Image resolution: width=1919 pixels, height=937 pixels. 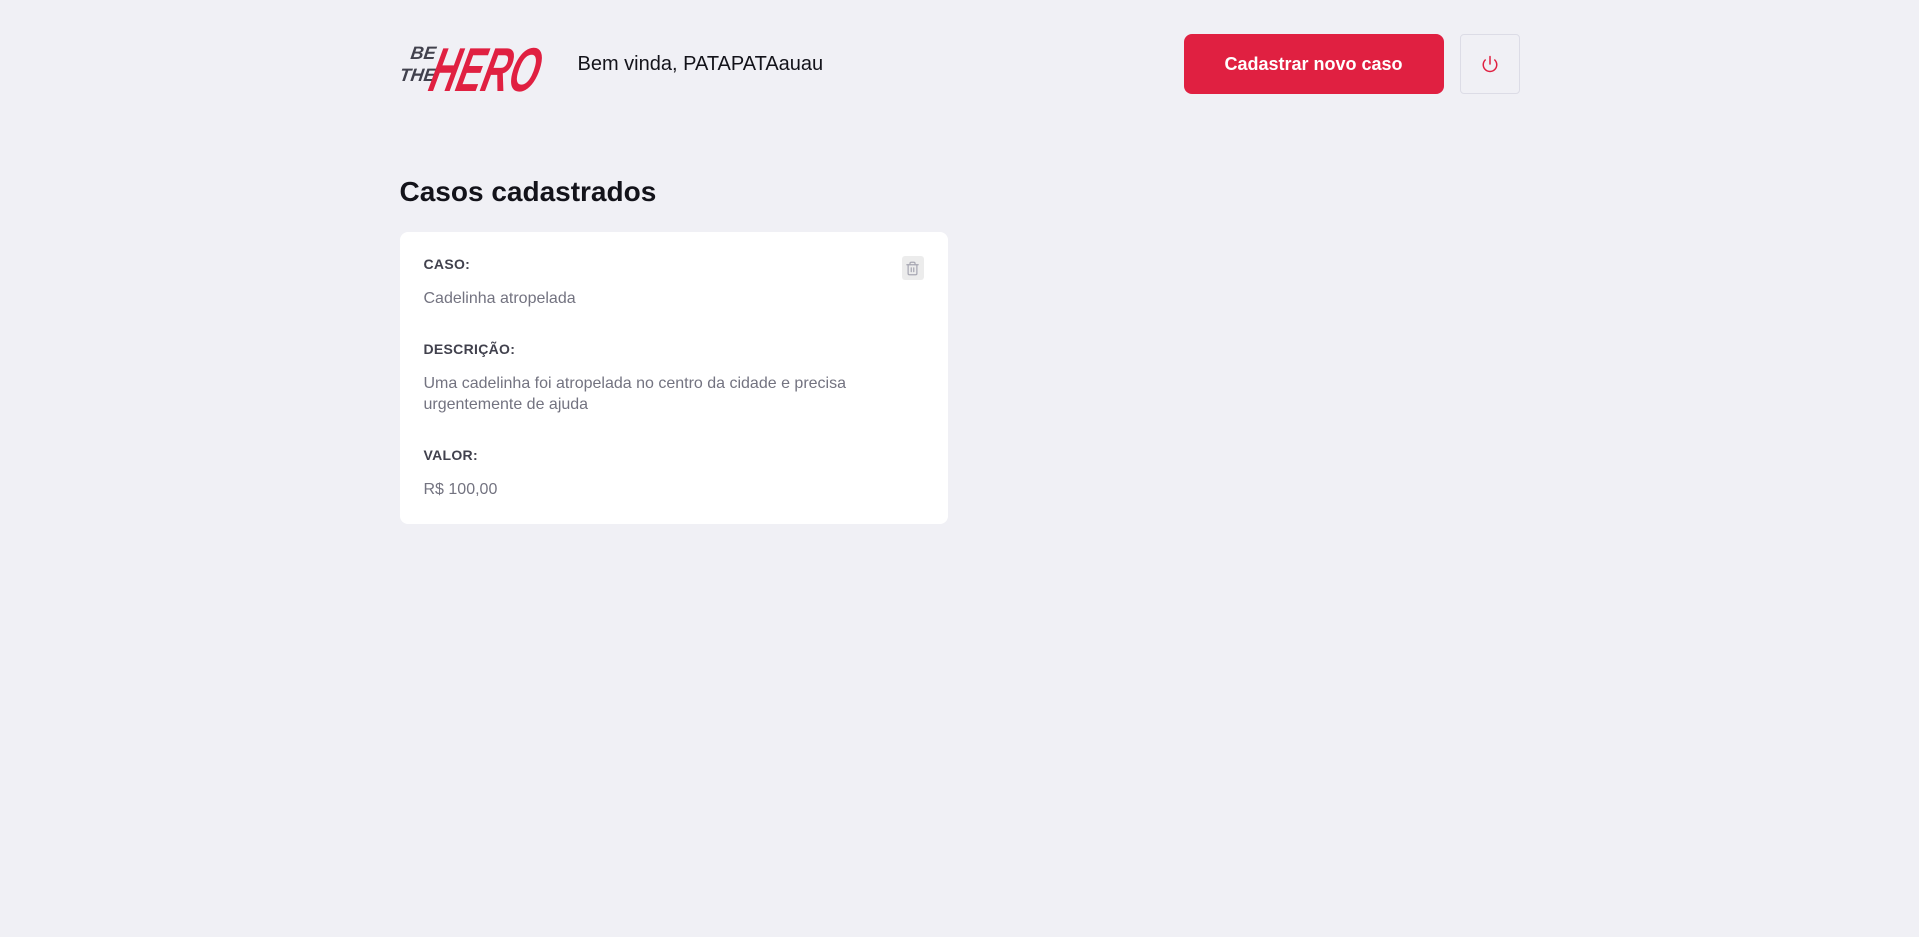 What do you see at coordinates (460, 489) in the screenshot?
I see `case-value: R$ 100,00` at bounding box center [460, 489].